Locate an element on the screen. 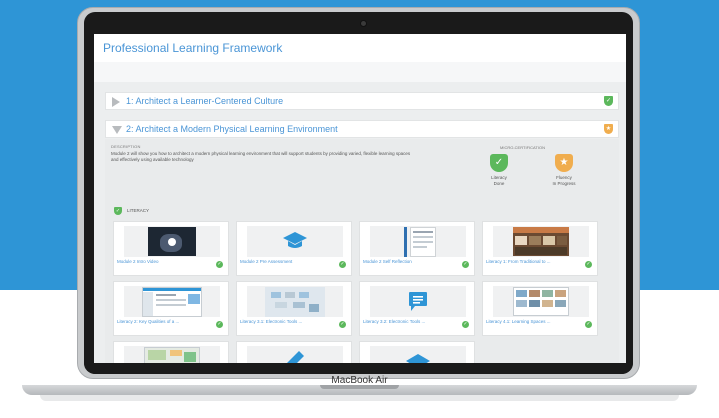 This screenshot has width=719, height=418. description-label: DESCRIPTION is located at coordinates (126, 146).